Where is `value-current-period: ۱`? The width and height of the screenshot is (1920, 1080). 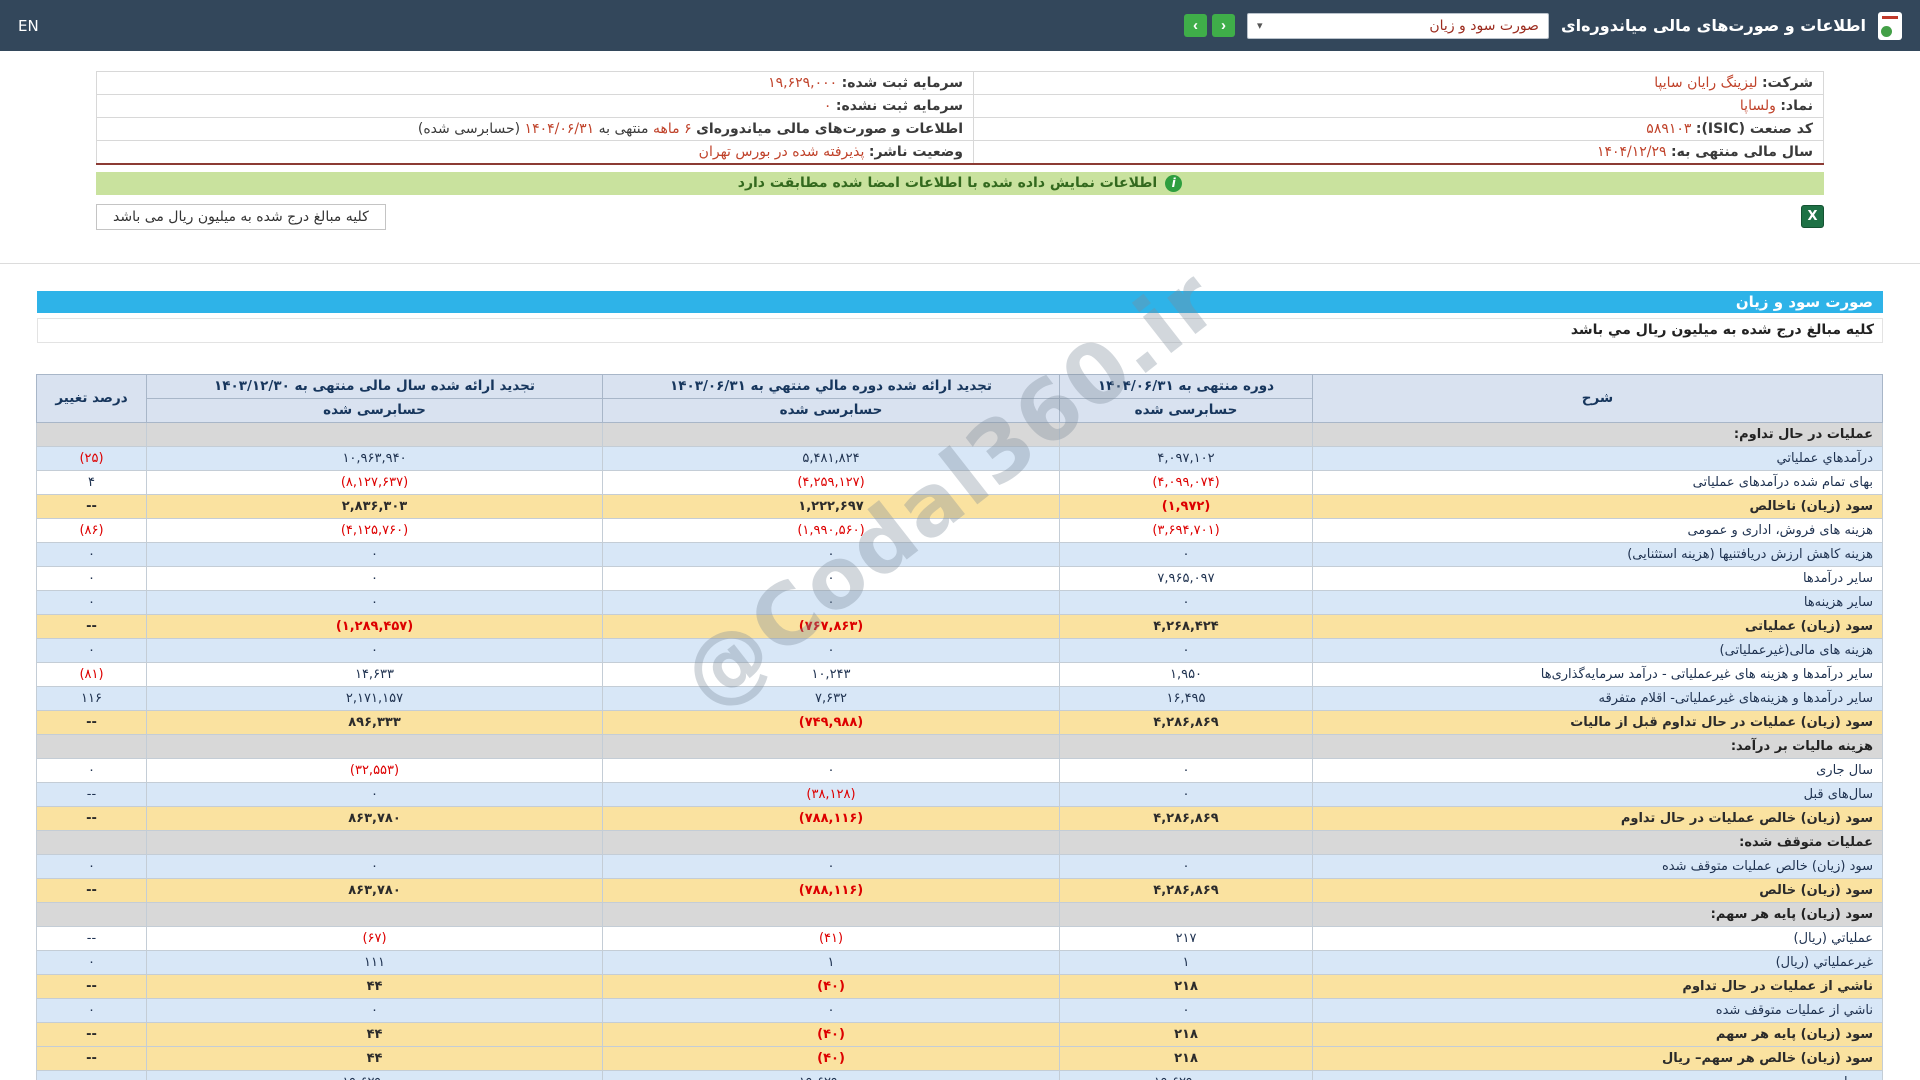 value-current-period: ۱ is located at coordinates (1186, 962).